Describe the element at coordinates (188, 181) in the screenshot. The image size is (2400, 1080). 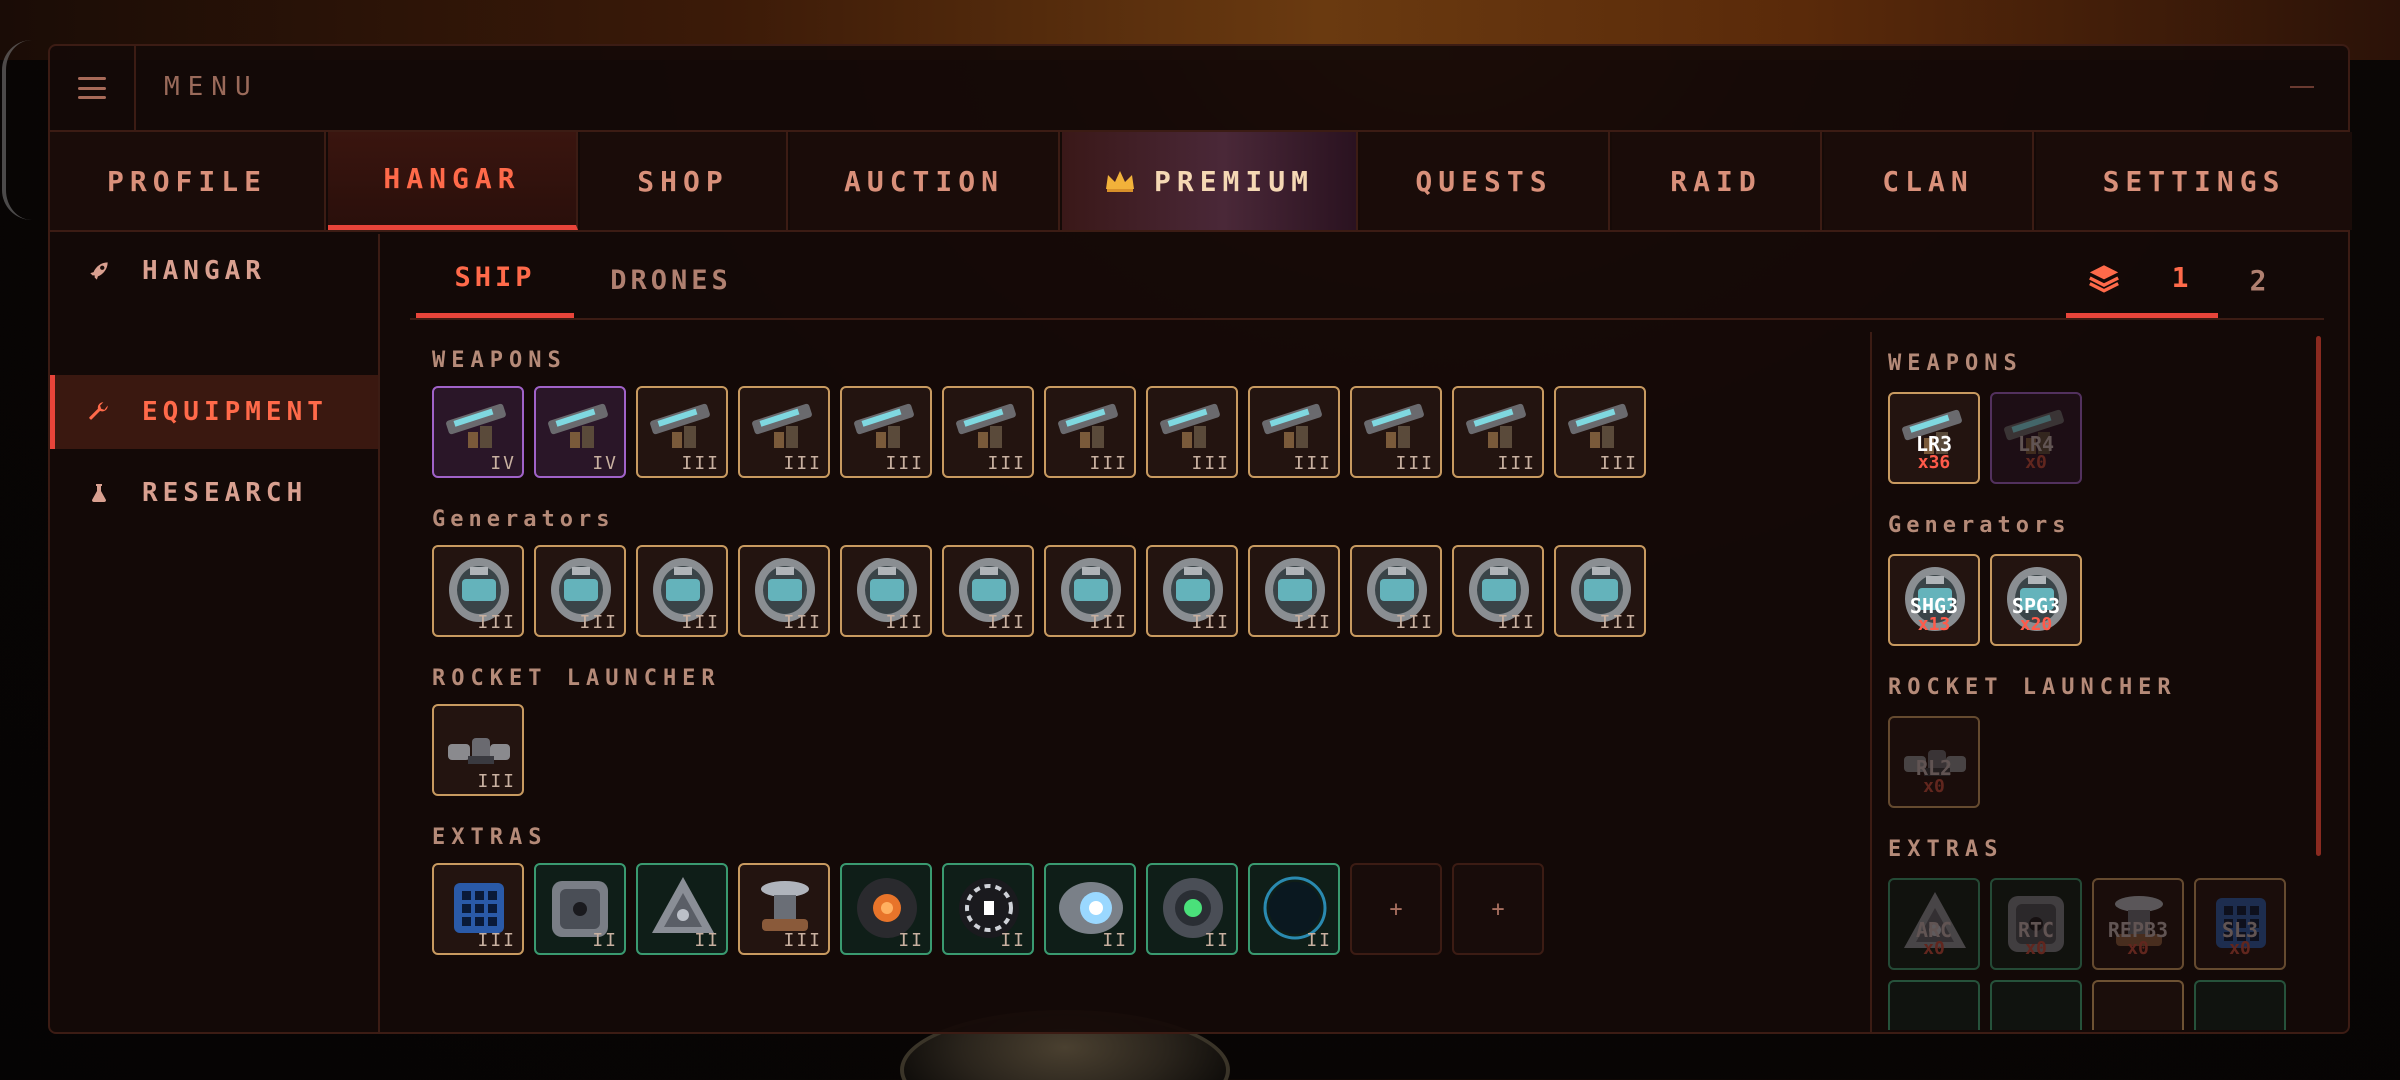
I see `tab-profile: PROFILE` at that location.